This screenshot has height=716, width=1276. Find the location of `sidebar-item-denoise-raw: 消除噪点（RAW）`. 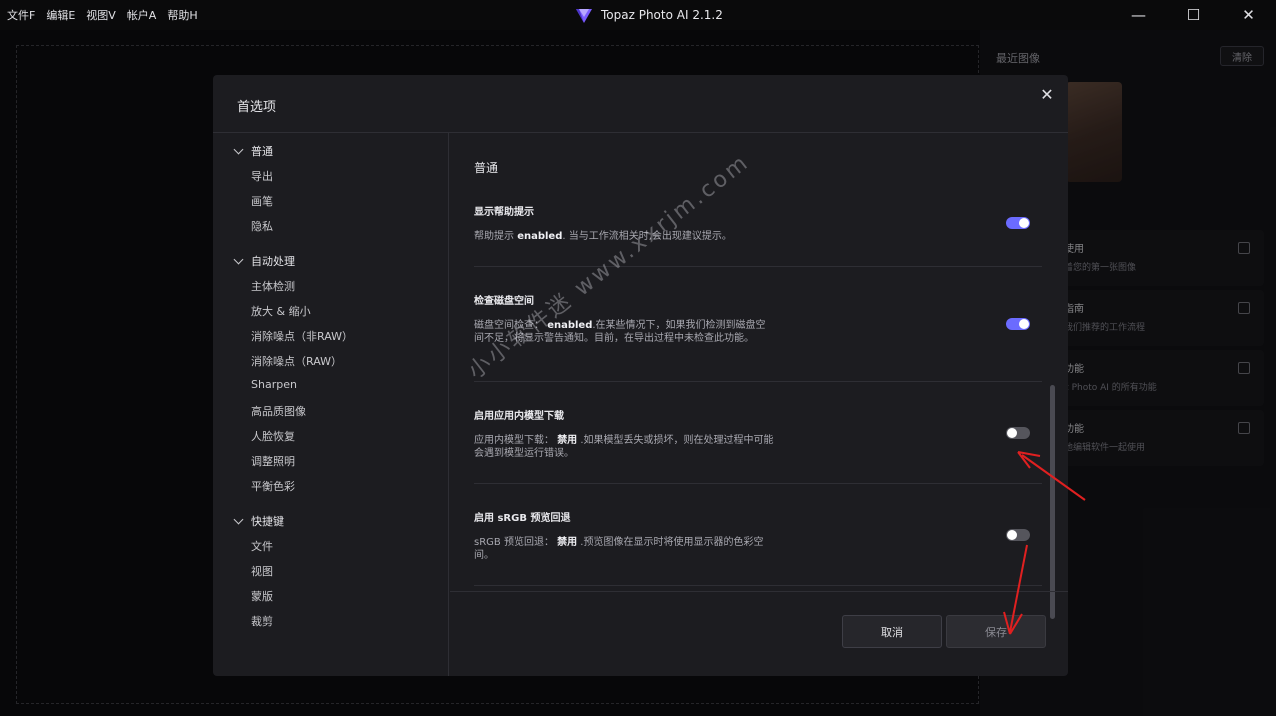

sidebar-item-denoise-raw: 消除噪点（RAW） is located at coordinates (296, 361).